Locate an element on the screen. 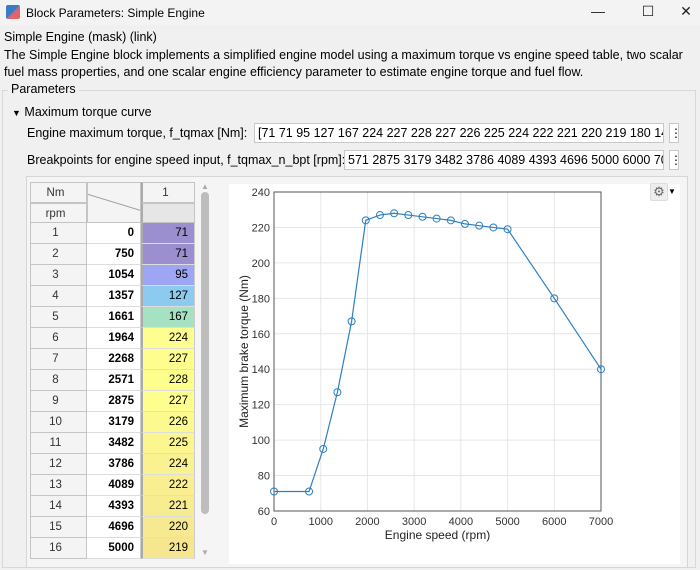 This screenshot has height=570, width=700. x-axis-label: Engine speed (rpm) is located at coordinates (437, 535).